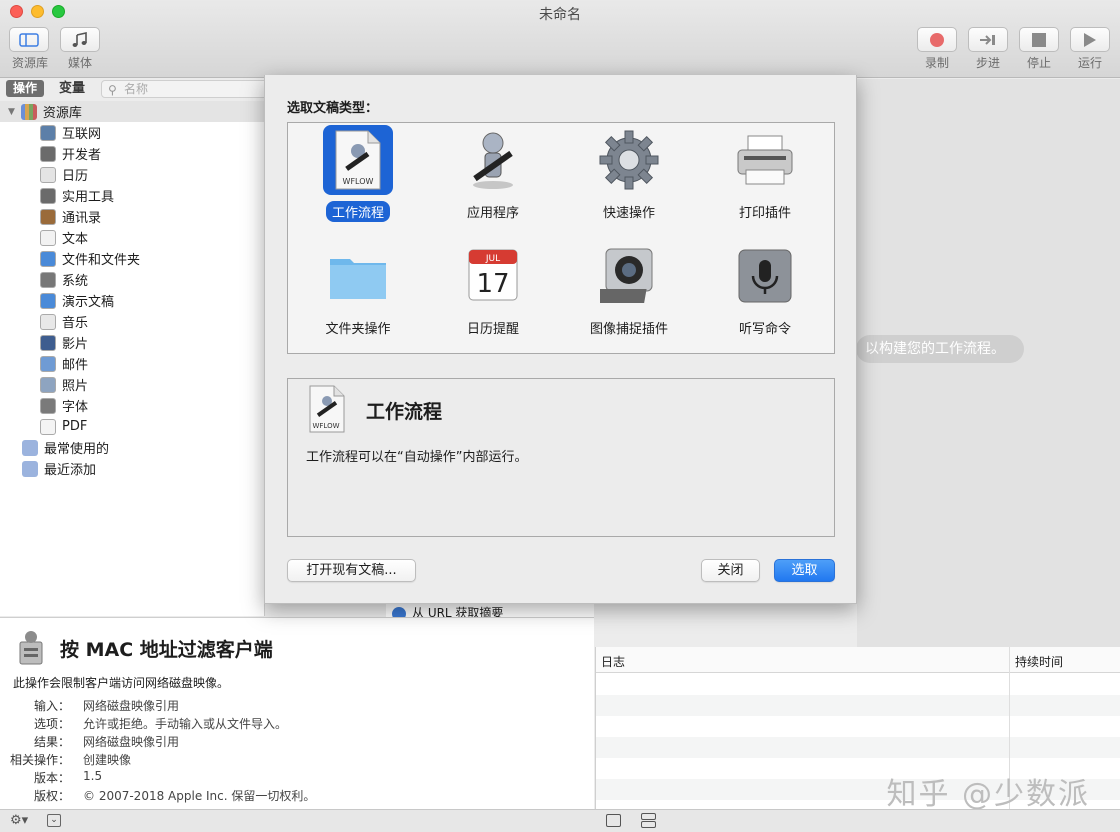 The height and width of the screenshot is (832, 1120). Describe the element at coordinates (88, 302) in the screenshot. I see `library-item-label: 演示文稿` at that location.